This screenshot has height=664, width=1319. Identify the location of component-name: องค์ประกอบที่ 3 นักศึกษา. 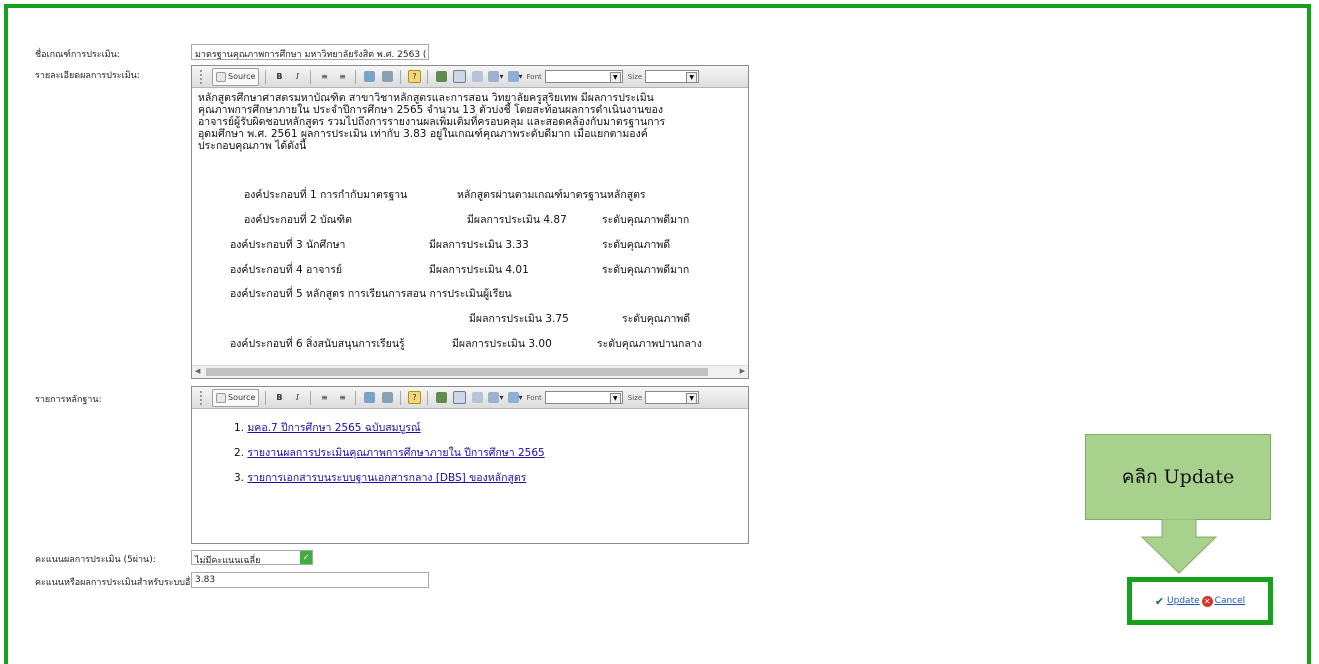
(288, 245).